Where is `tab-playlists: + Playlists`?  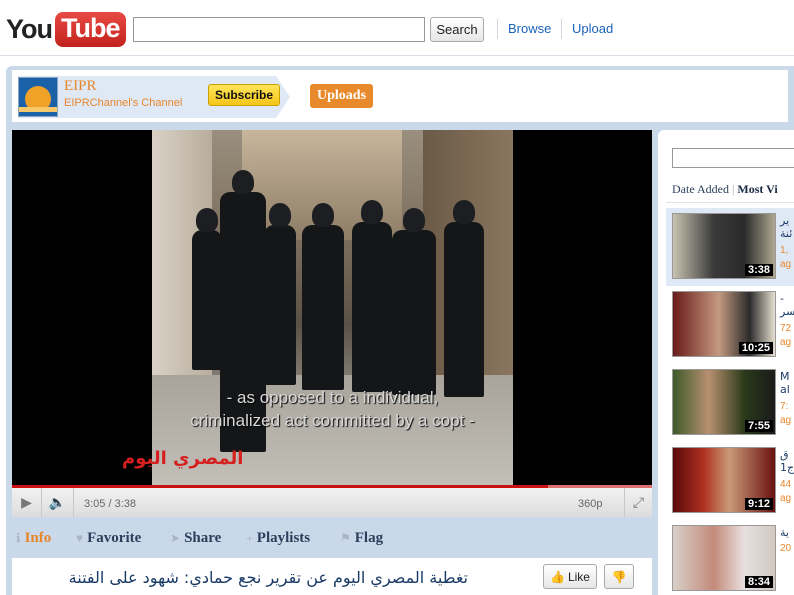
tab-playlists: + Playlists is located at coordinates (278, 538).